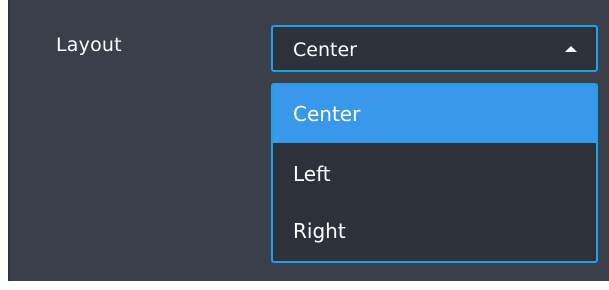 The width and height of the screenshot is (609, 290). What do you see at coordinates (325, 50) in the screenshot?
I see `layout-select-value: Center` at bounding box center [325, 50].